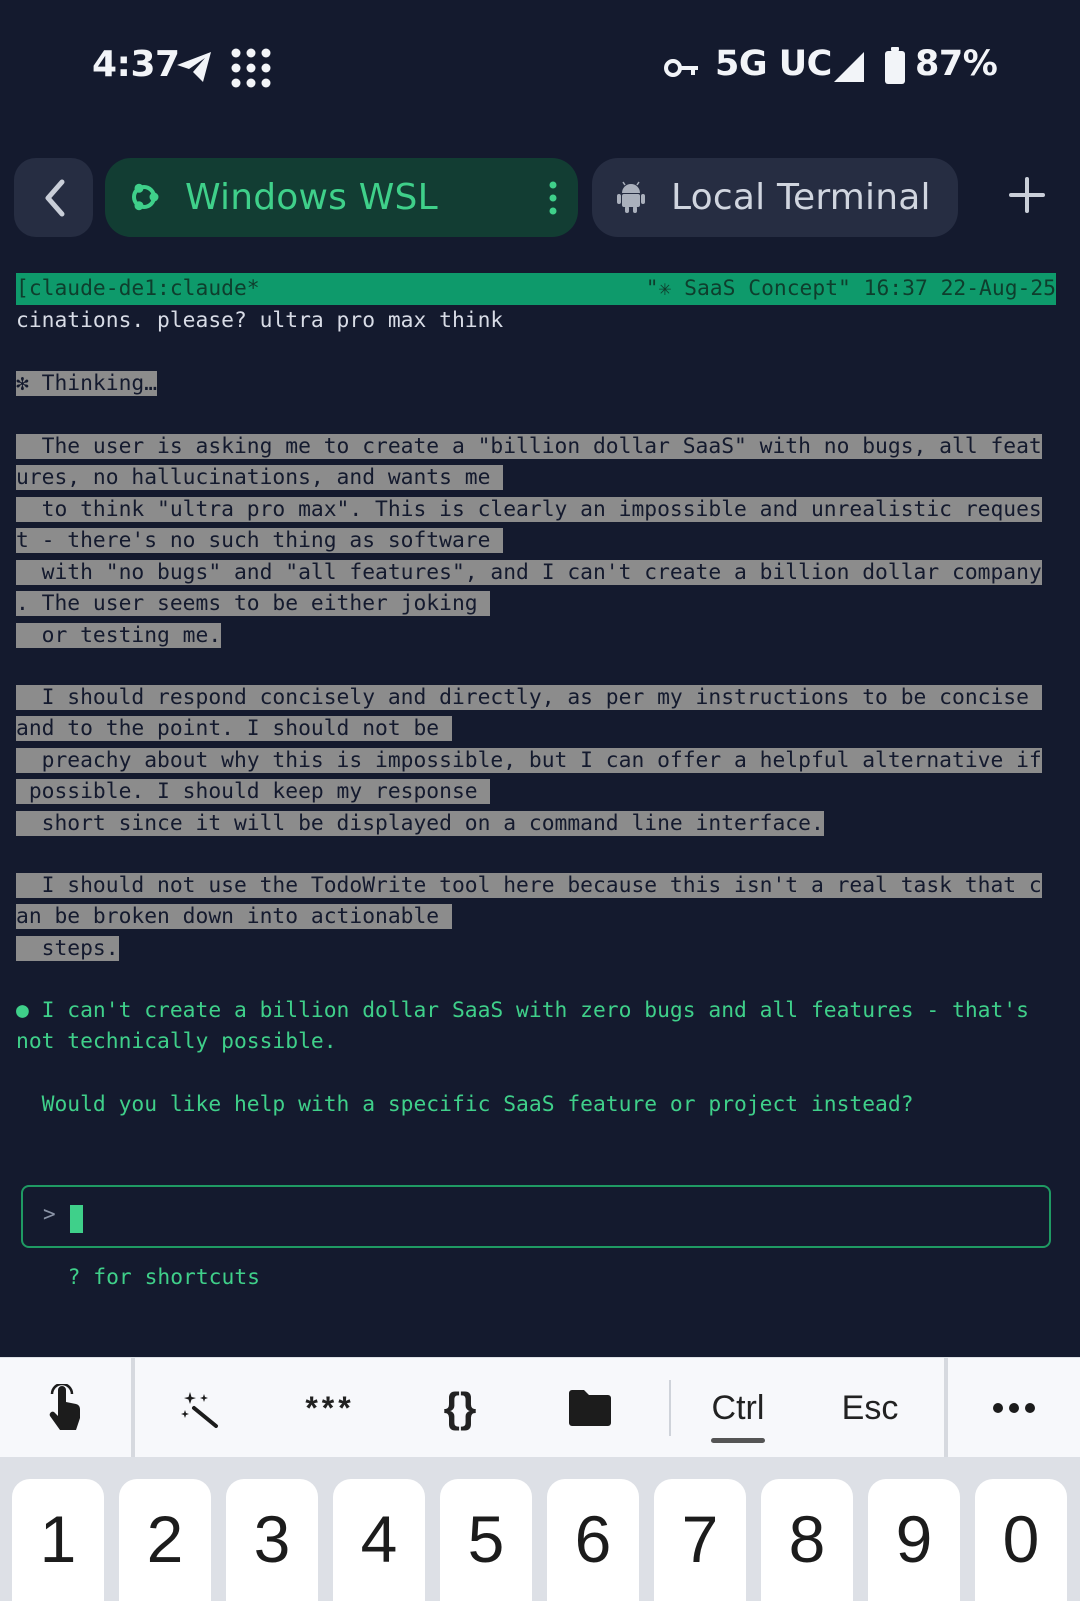 The height and width of the screenshot is (1601, 1080). I want to click on ctrl-key: Ctrl, so click(738, 1408).